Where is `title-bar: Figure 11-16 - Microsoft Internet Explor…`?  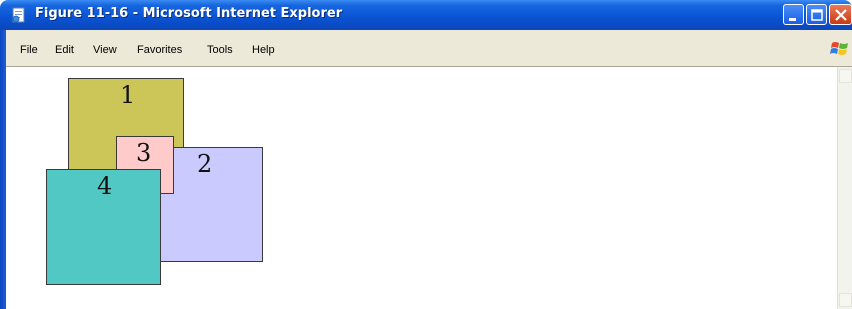
title-bar: Figure 11-16 - Microsoft Internet Explor… is located at coordinates (426, 15).